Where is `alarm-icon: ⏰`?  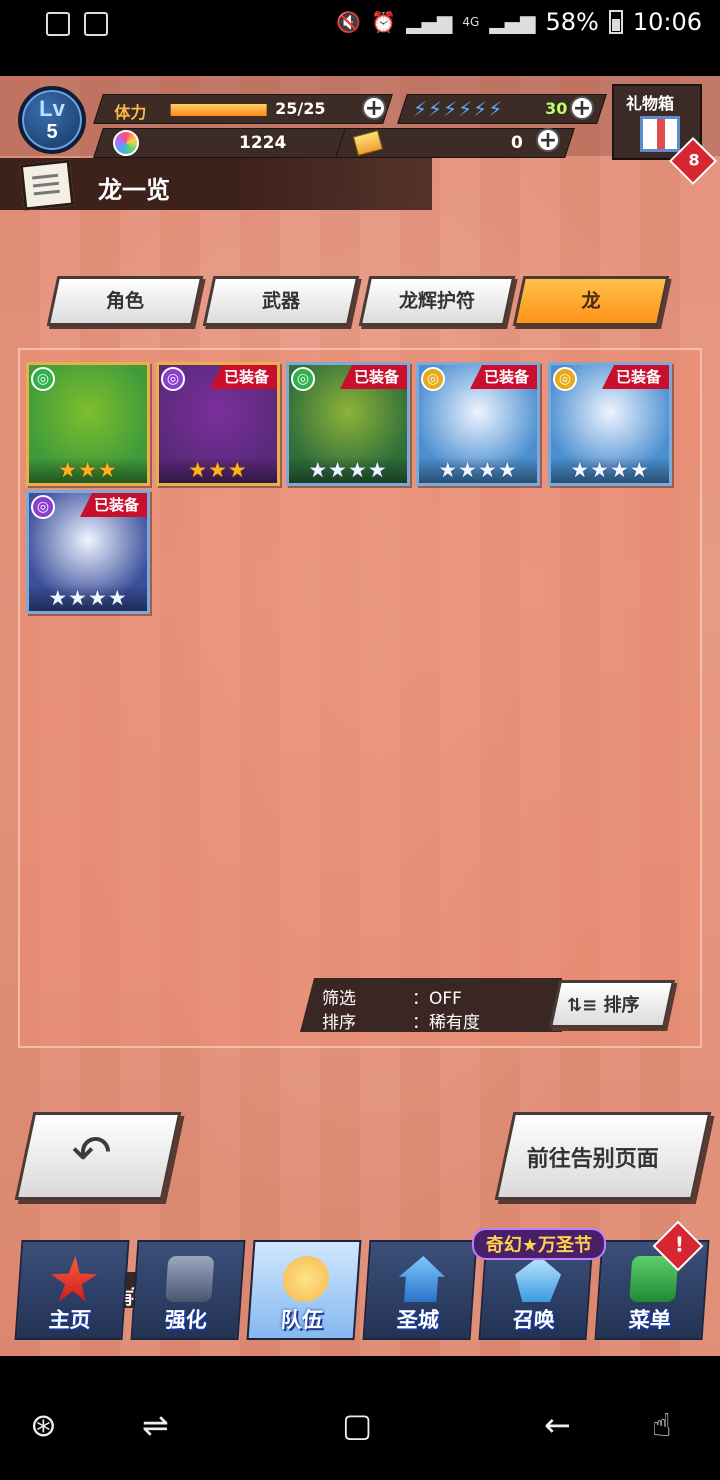
alarm-icon: ⏰ is located at coordinates (384, 22).